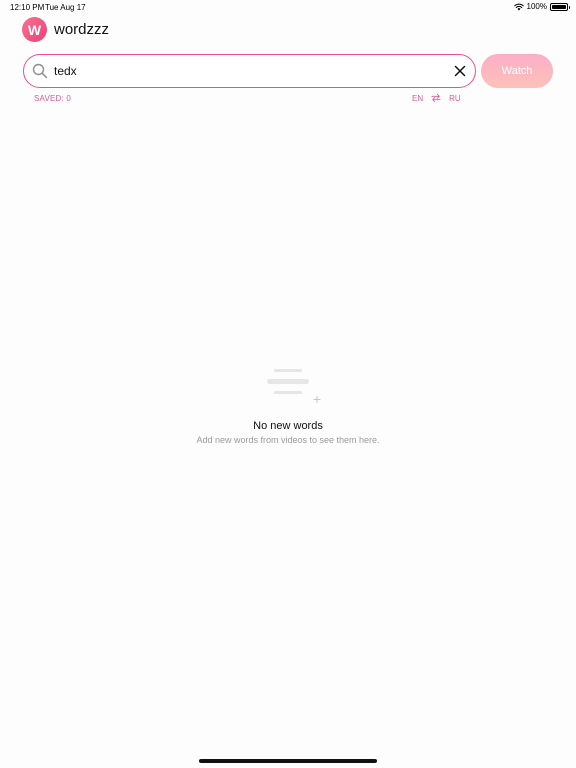 The width and height of the screenshot is (576, 768). What do you see at coordinates (455, 98) in the screenshot?
I see `target-language: RU` at bounding box center [455, 98].